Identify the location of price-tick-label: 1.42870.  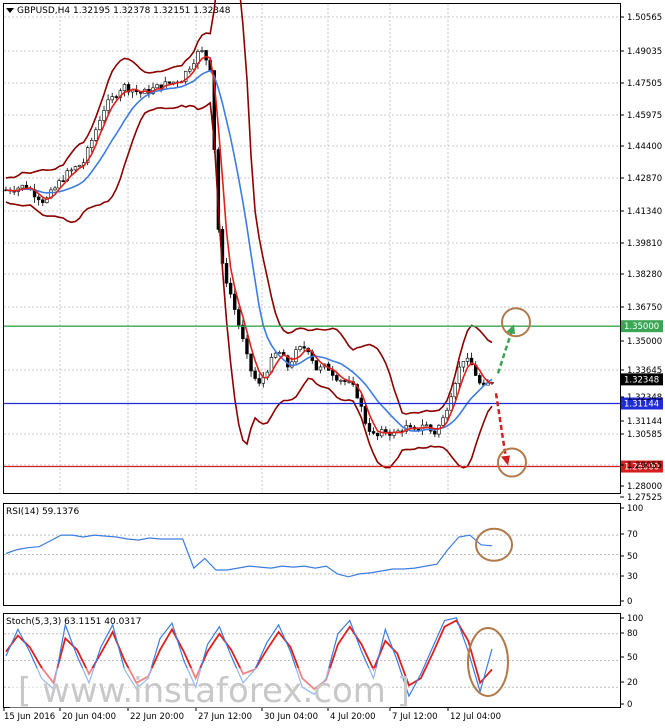
(644, 179).